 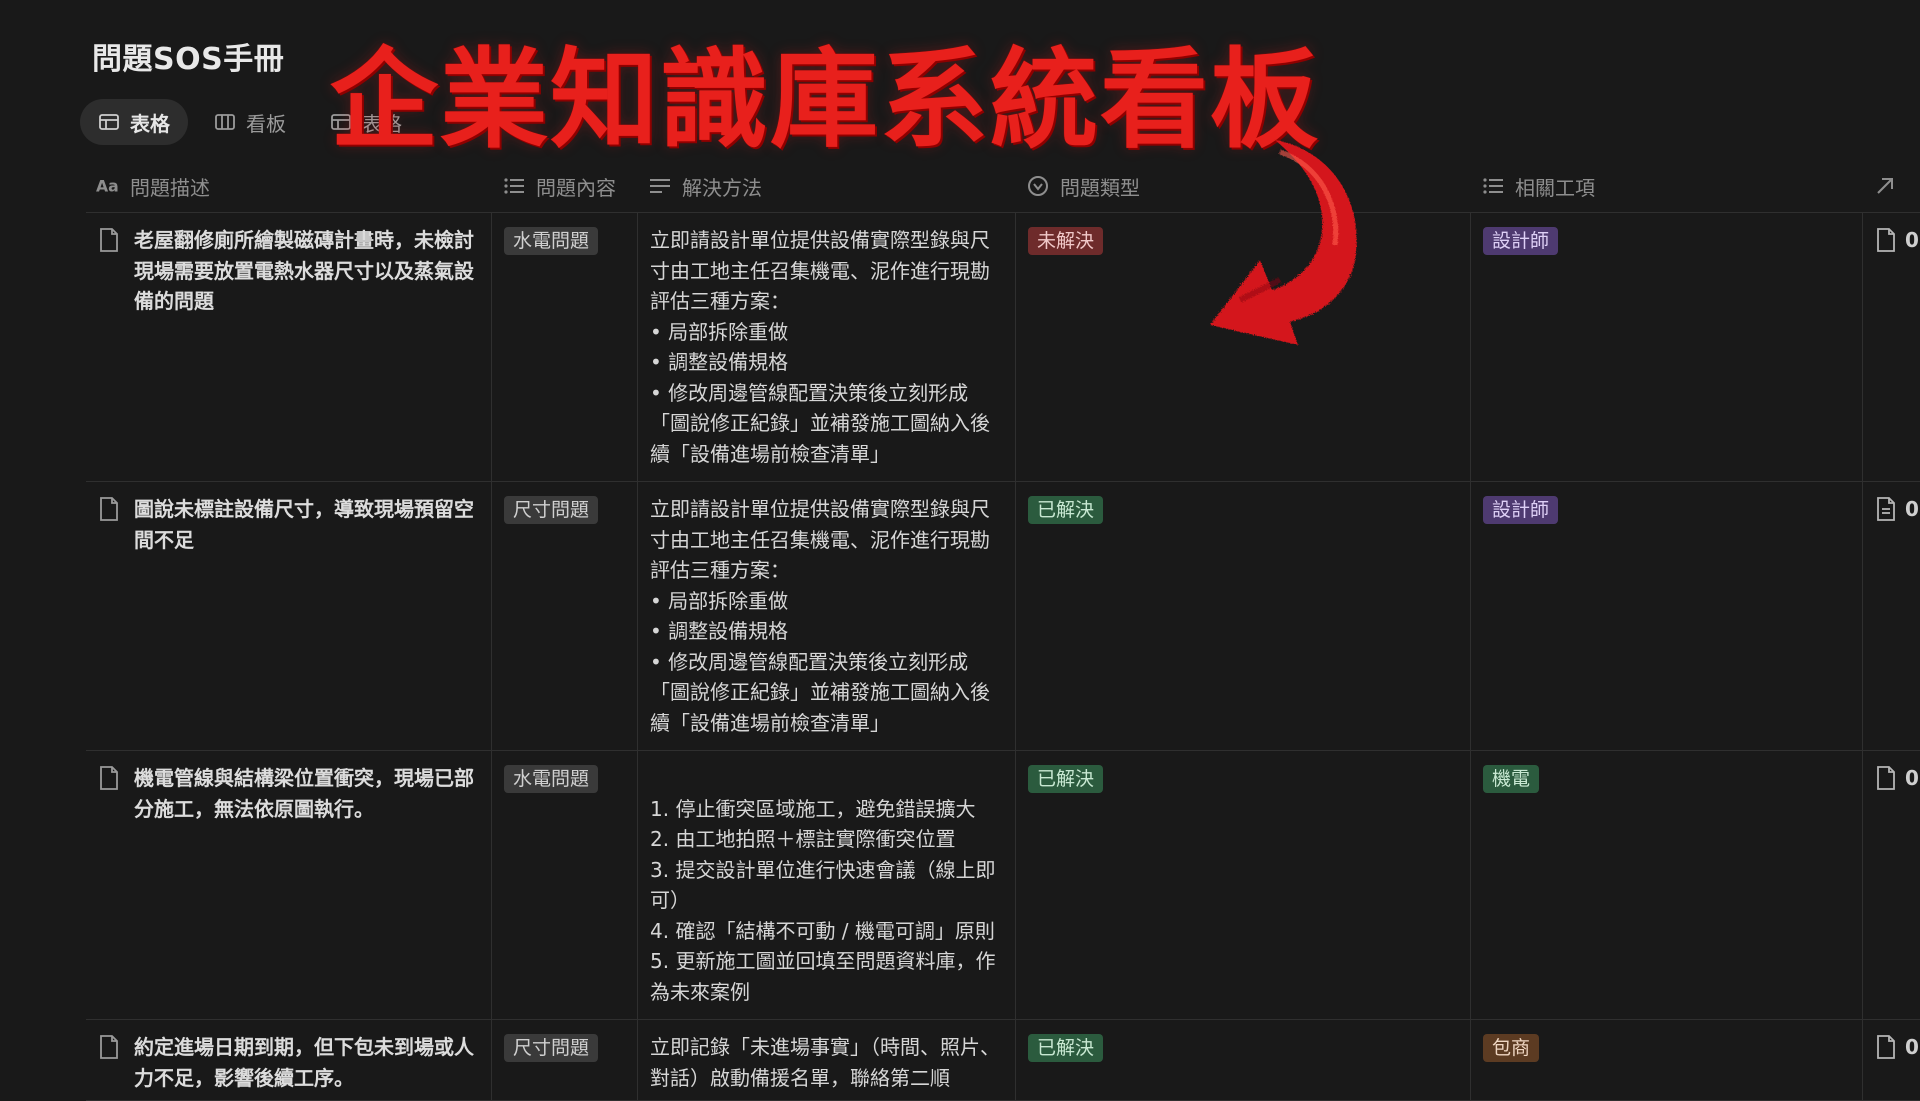 I want to click on tab-table: 表格, so click(x=134, y=122).